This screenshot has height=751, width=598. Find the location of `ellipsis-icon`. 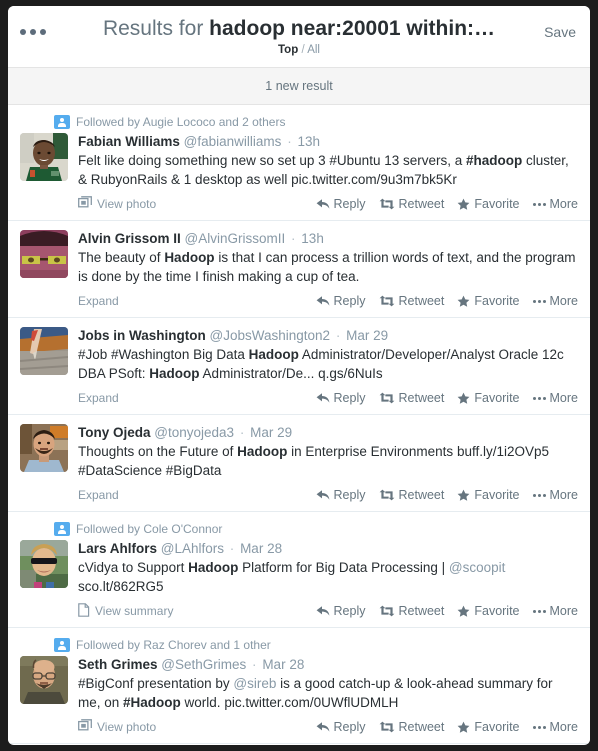

ellipsis-icon is located at coordinates (37, 32).